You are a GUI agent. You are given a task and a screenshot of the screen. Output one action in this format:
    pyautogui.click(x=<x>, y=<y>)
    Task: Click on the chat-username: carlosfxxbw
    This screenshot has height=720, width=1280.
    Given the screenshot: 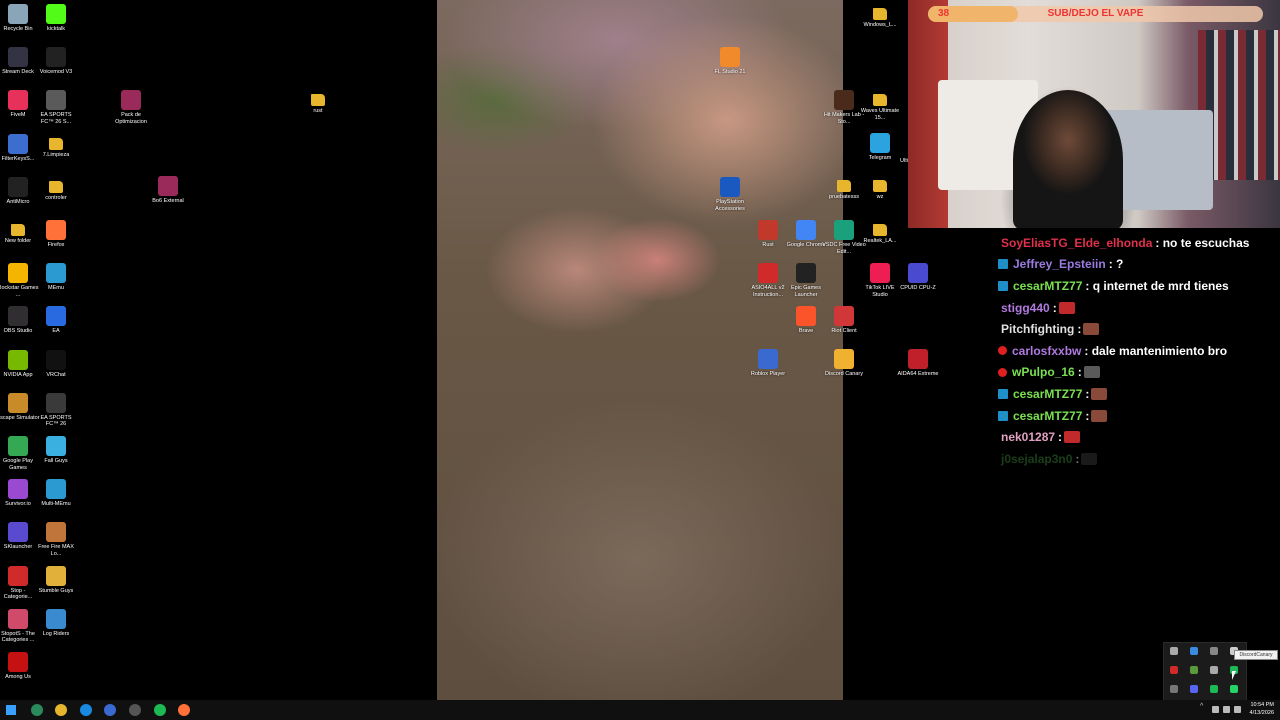 What is the action you would take?
    pyautogui.click(x=1047, y=350)
    